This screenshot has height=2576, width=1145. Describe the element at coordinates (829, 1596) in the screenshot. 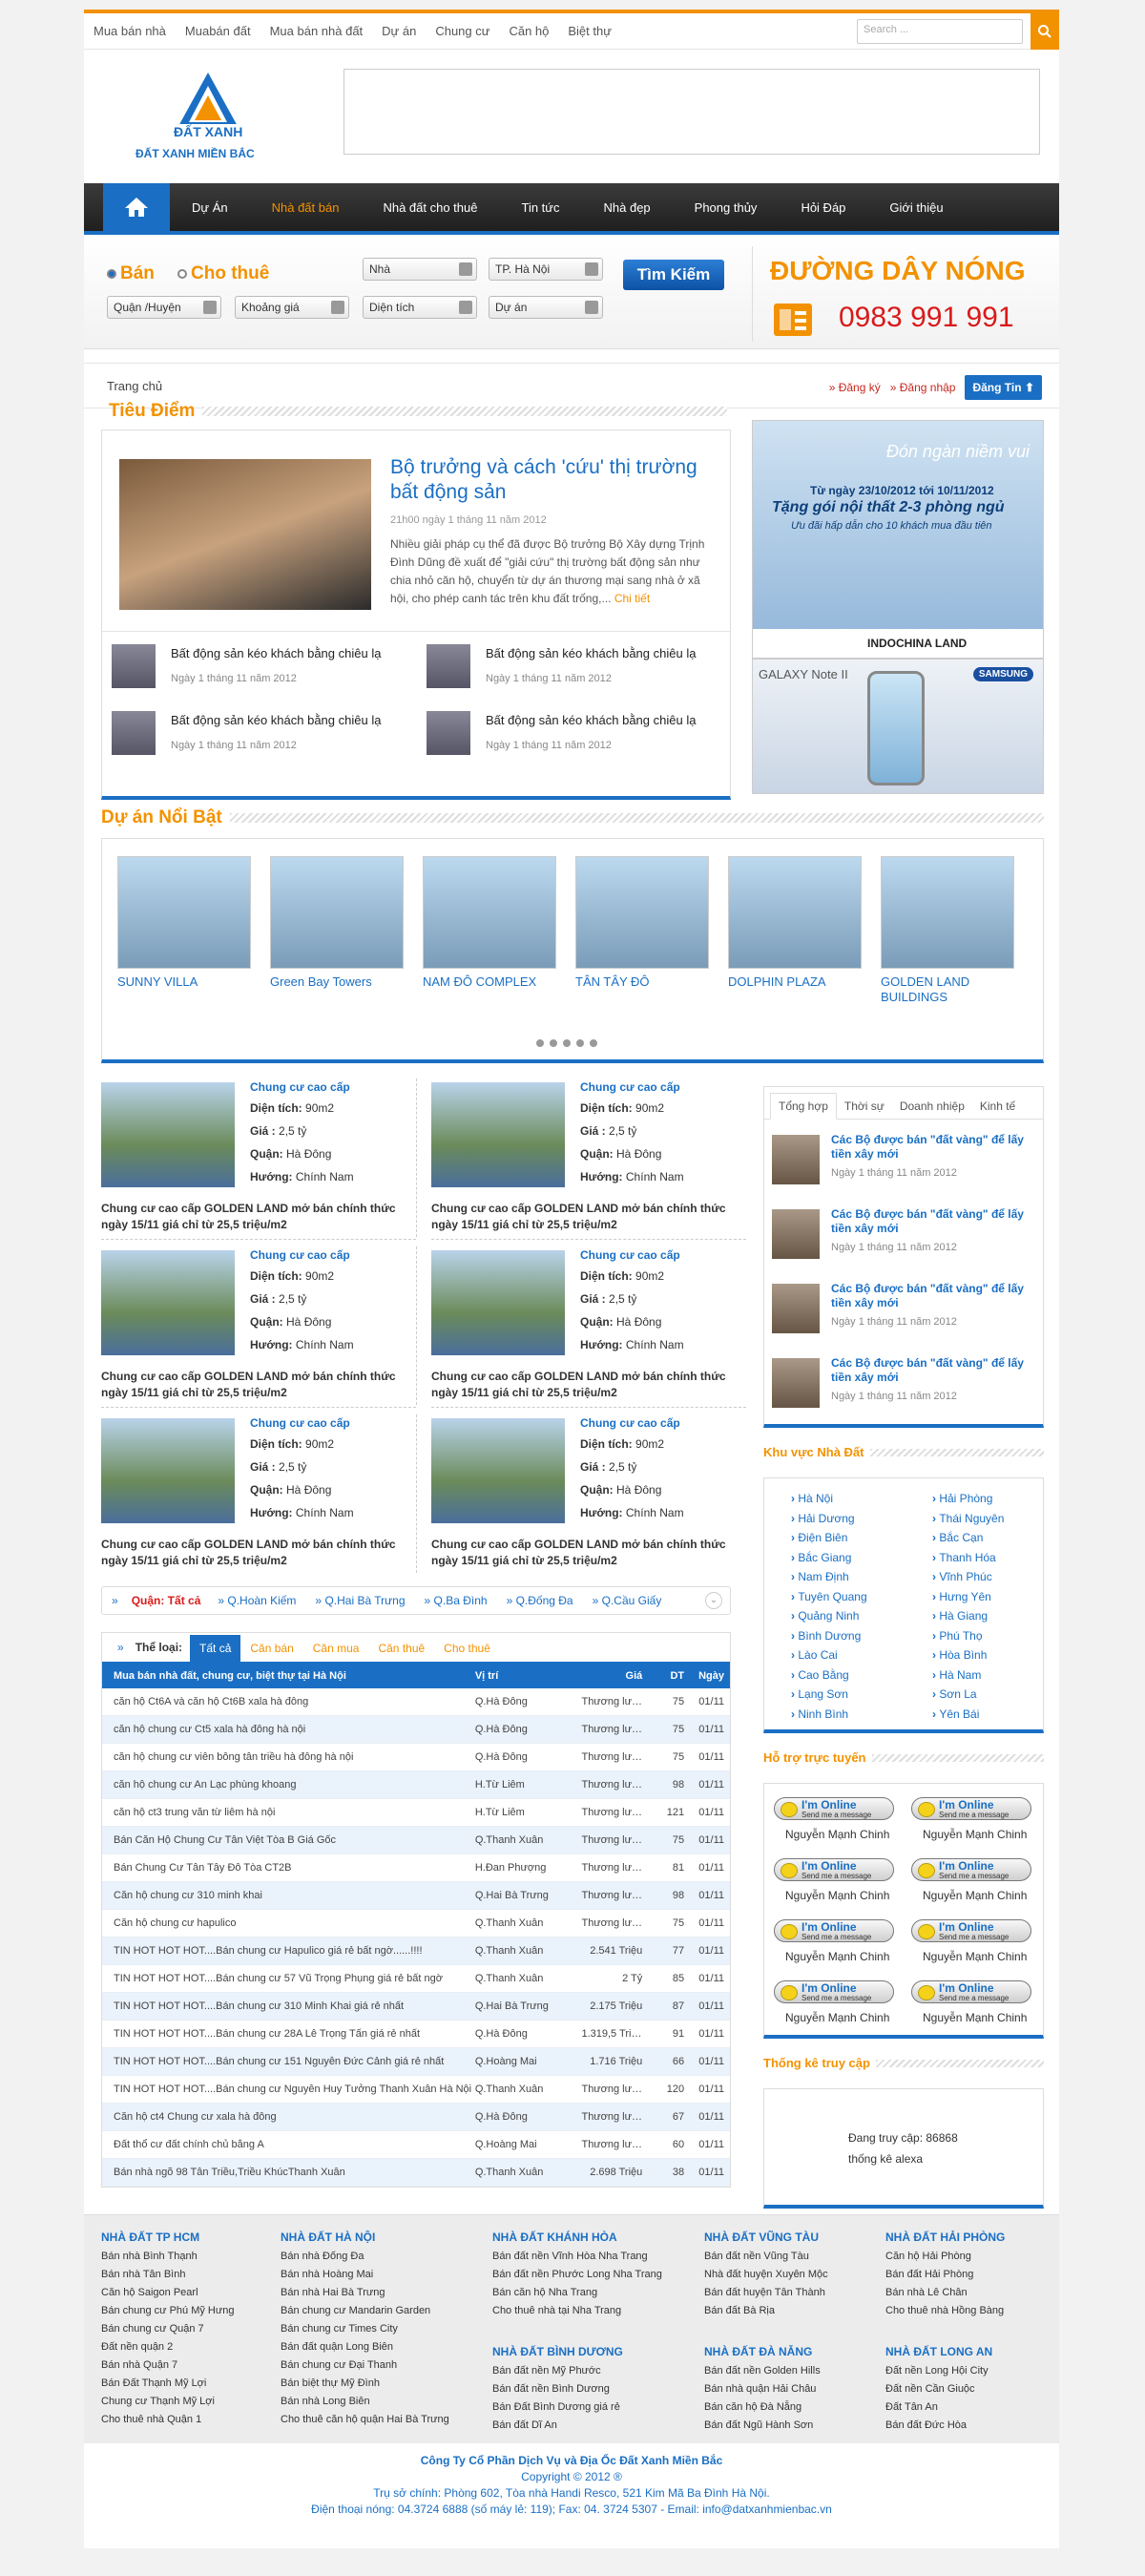

I see `area-link: Tuyên Quang` at that location.